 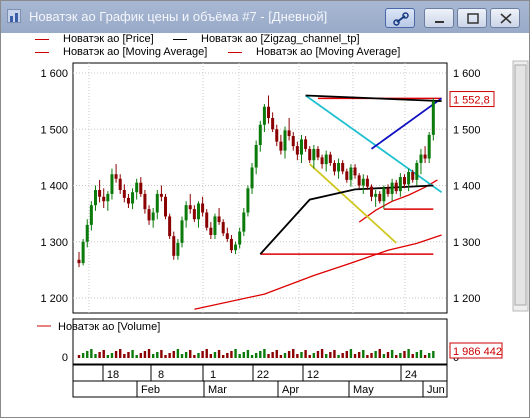 I want to click on month-label: May, so click(x=363, y=390).